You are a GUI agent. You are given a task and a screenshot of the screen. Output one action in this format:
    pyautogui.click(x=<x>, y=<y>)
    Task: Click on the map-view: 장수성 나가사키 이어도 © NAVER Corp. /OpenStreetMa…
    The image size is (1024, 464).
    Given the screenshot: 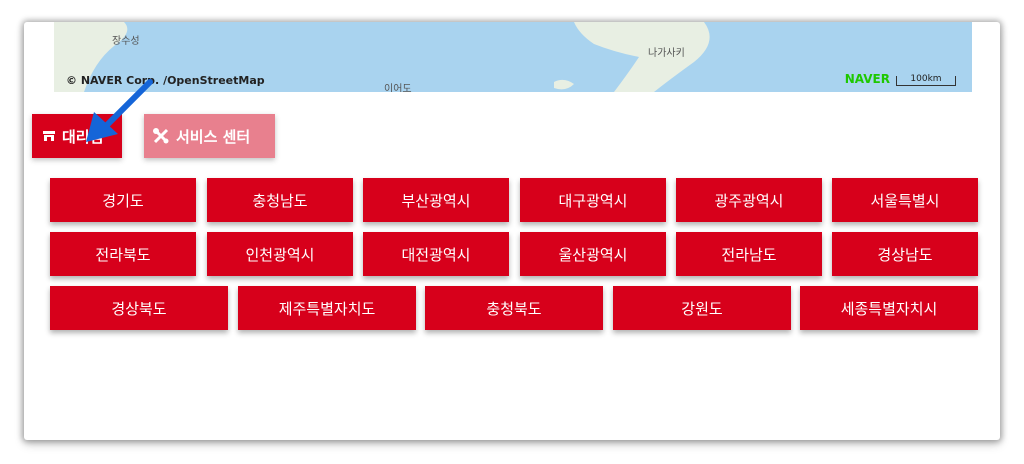 What is the action you would take?
    pyautogui.click(x=513, y=57)
    